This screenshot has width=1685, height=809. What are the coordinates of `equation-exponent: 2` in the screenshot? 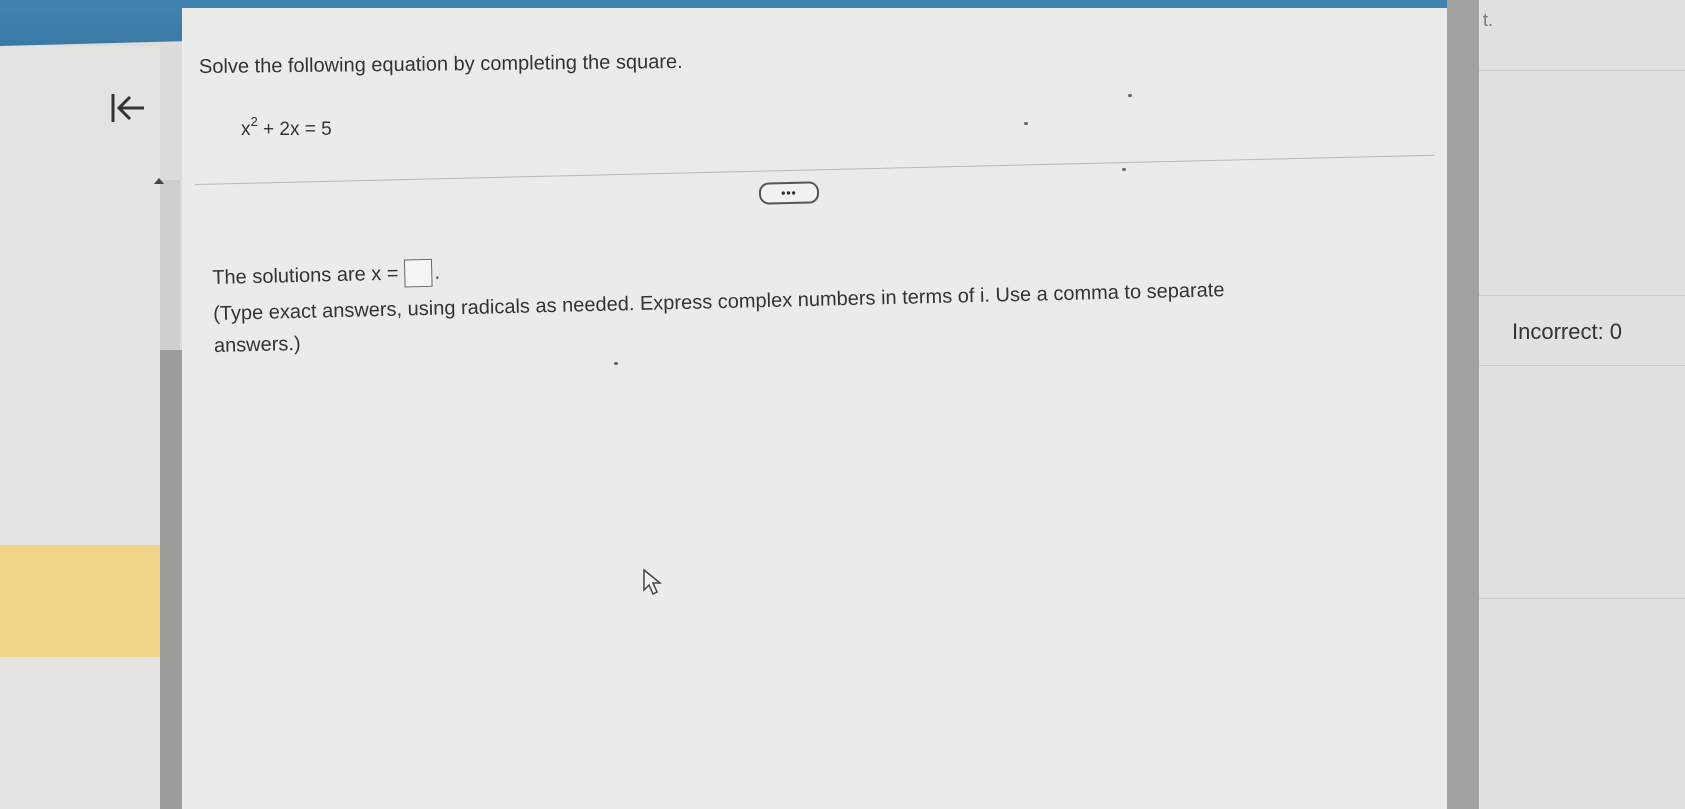 It's located at (254, 121).